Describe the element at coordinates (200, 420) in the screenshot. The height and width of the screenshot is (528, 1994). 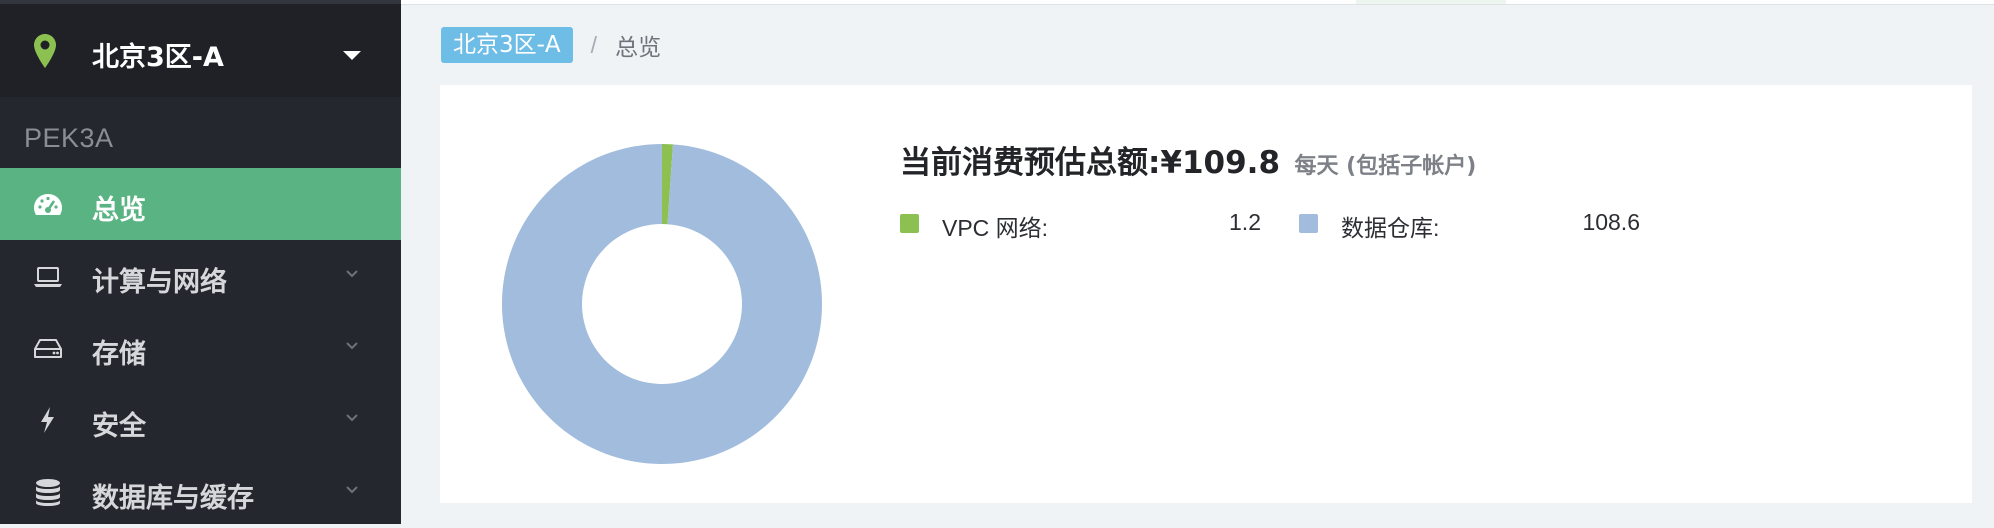
I see `sidebar-item-security: 安全` at that location.